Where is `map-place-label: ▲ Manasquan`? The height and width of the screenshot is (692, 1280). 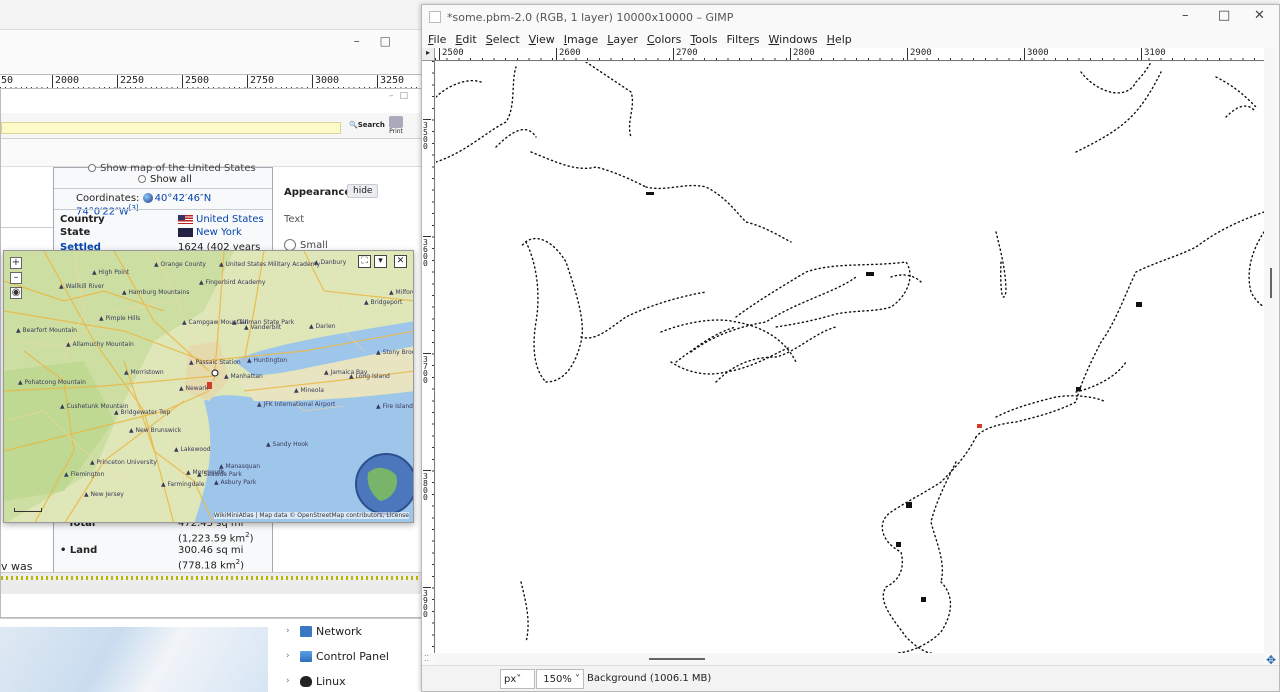 map-place-label: ▲ Manasquan is located at coordinates (239, 466).